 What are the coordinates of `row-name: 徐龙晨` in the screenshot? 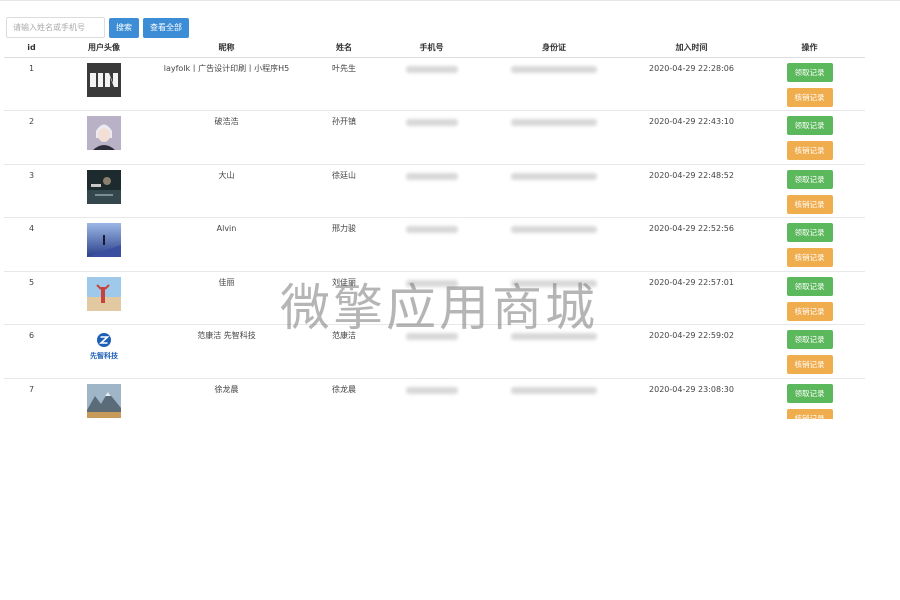 It's located at (344, 398).